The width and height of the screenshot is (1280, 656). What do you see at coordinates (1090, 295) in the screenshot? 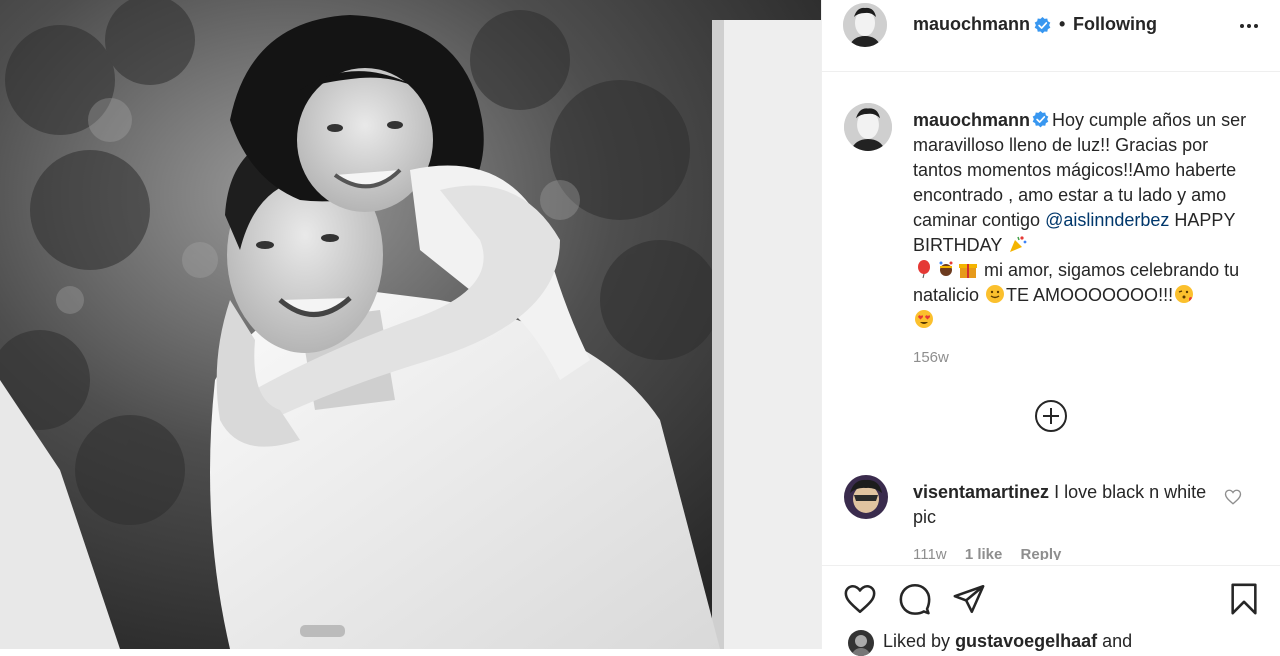
I see `caption-text-4: TE AMOOOOOOO!!!` at bounding box center [1090, 295].